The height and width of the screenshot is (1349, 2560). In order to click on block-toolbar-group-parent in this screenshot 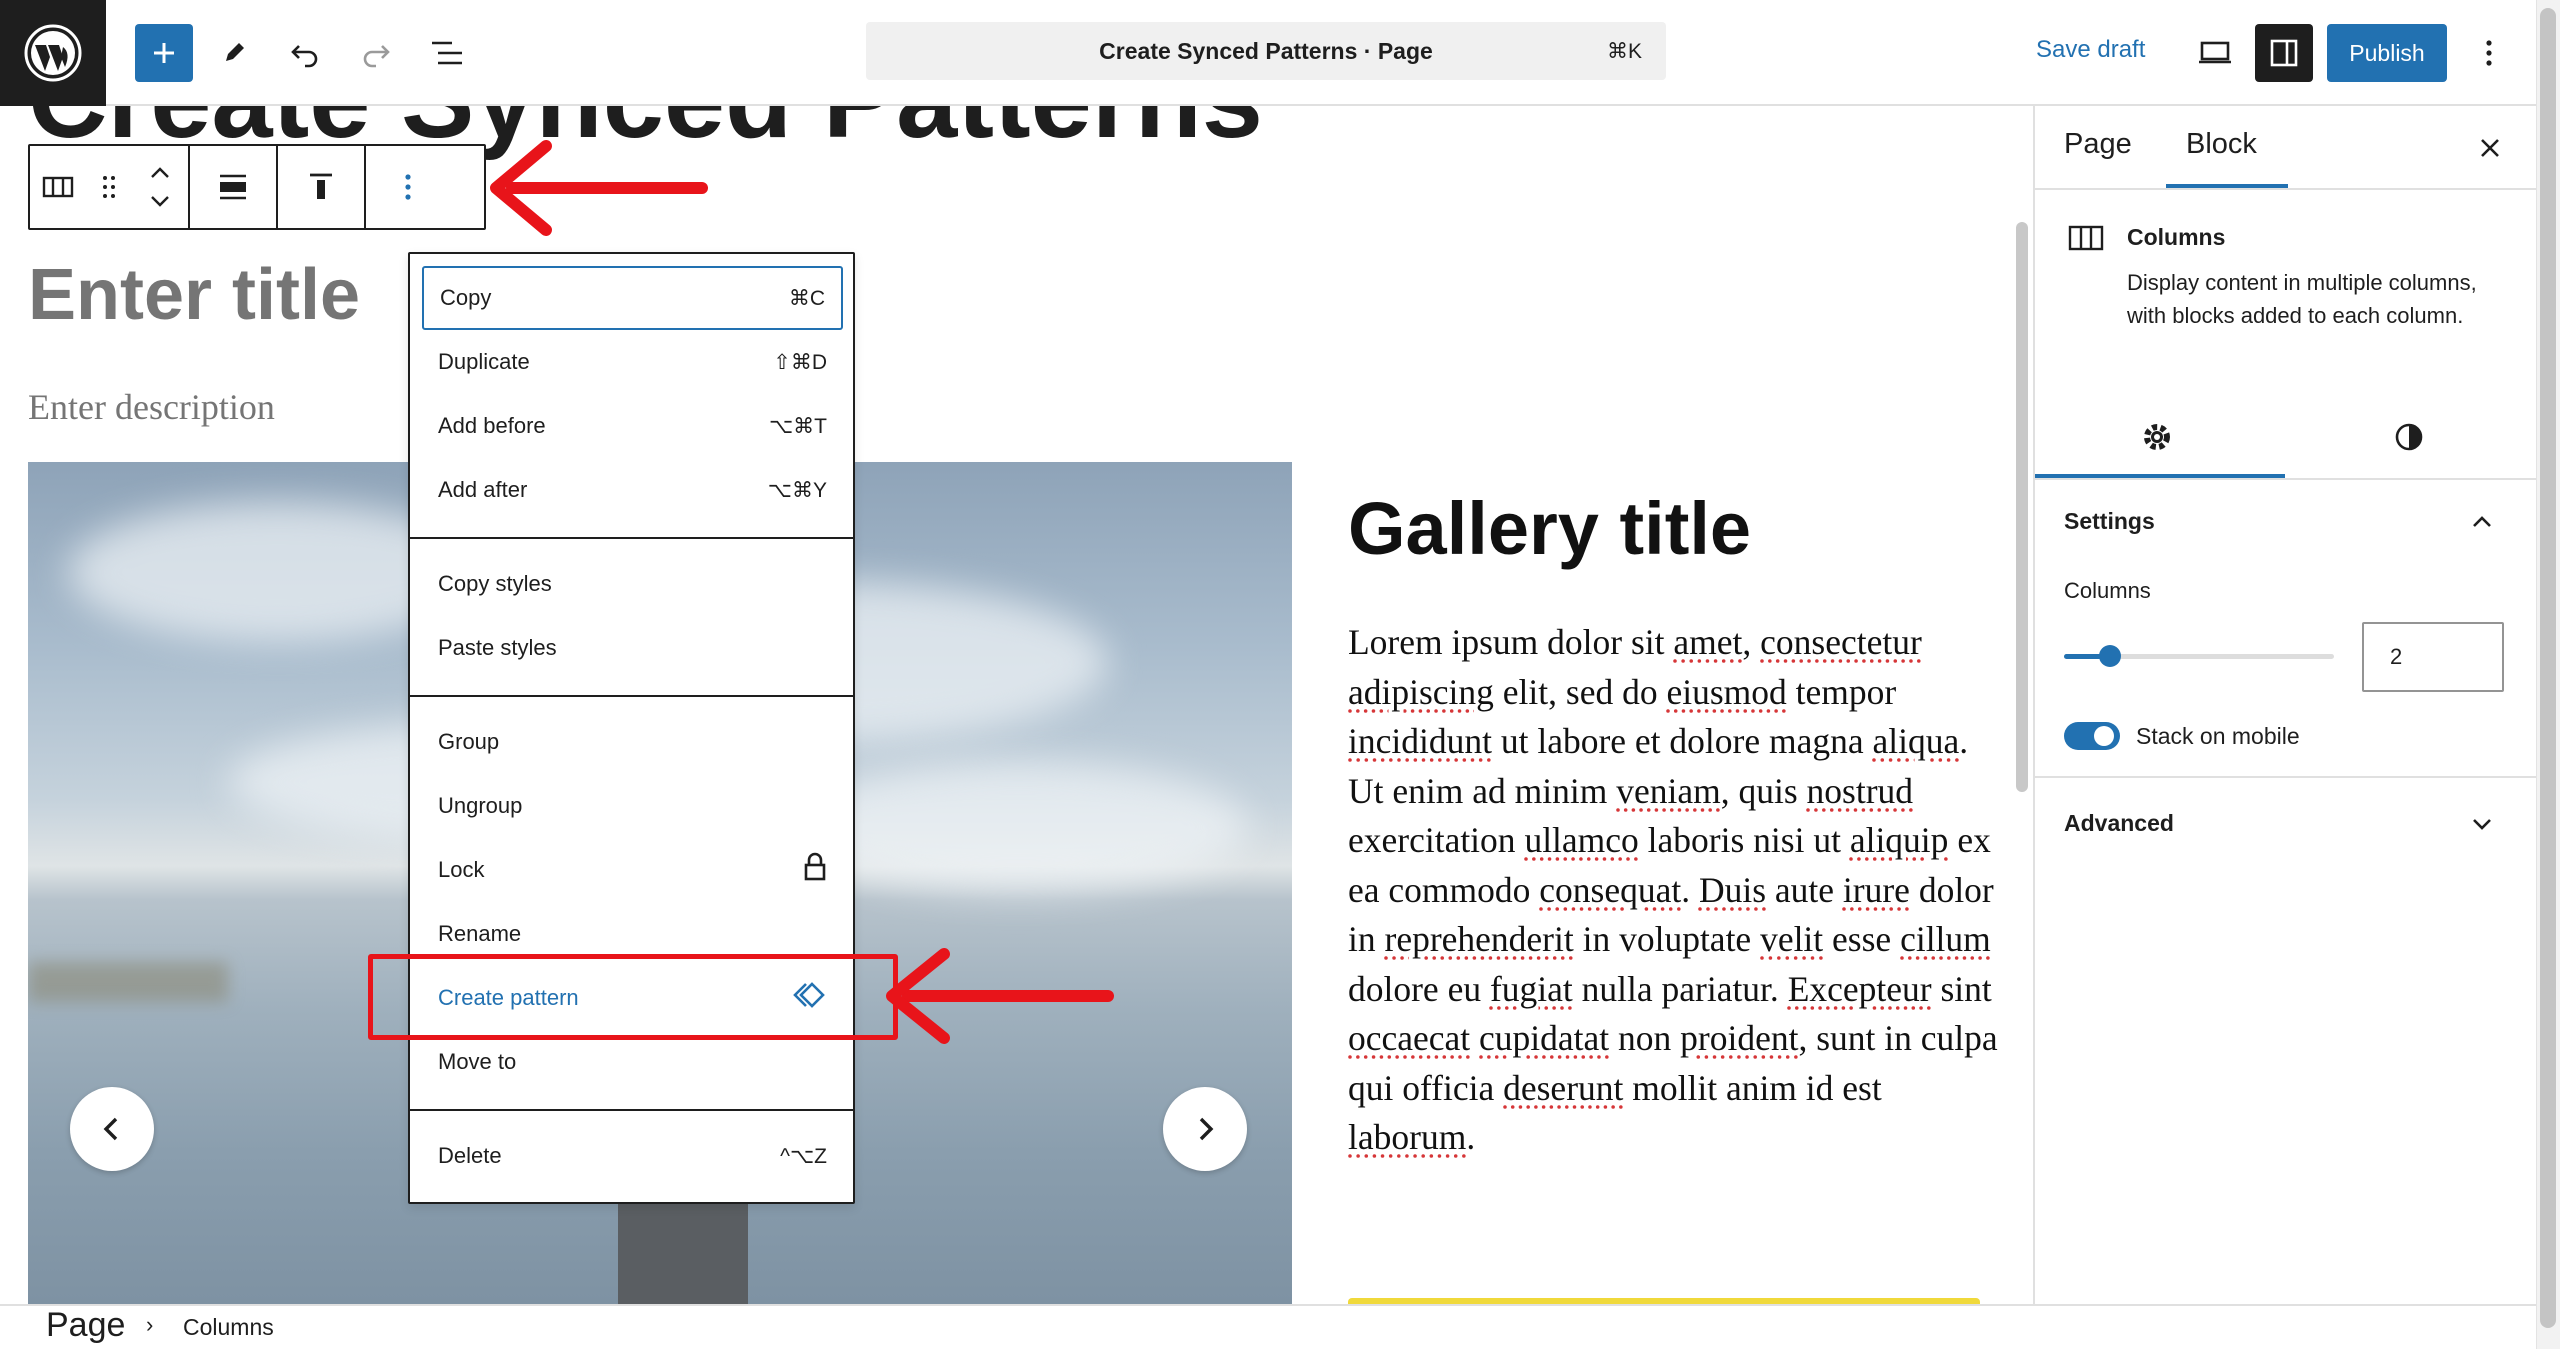, I will do `click(110, 187)`.